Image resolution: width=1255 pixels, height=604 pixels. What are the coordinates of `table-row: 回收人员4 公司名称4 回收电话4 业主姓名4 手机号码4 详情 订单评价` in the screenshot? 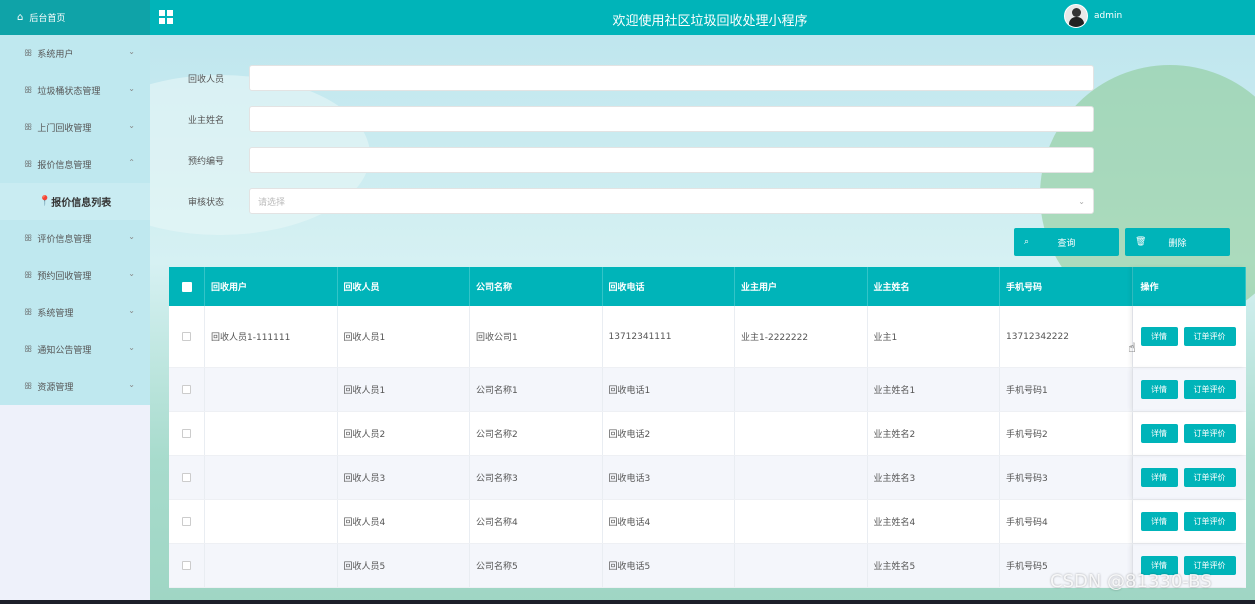 It's located at (707, 522).